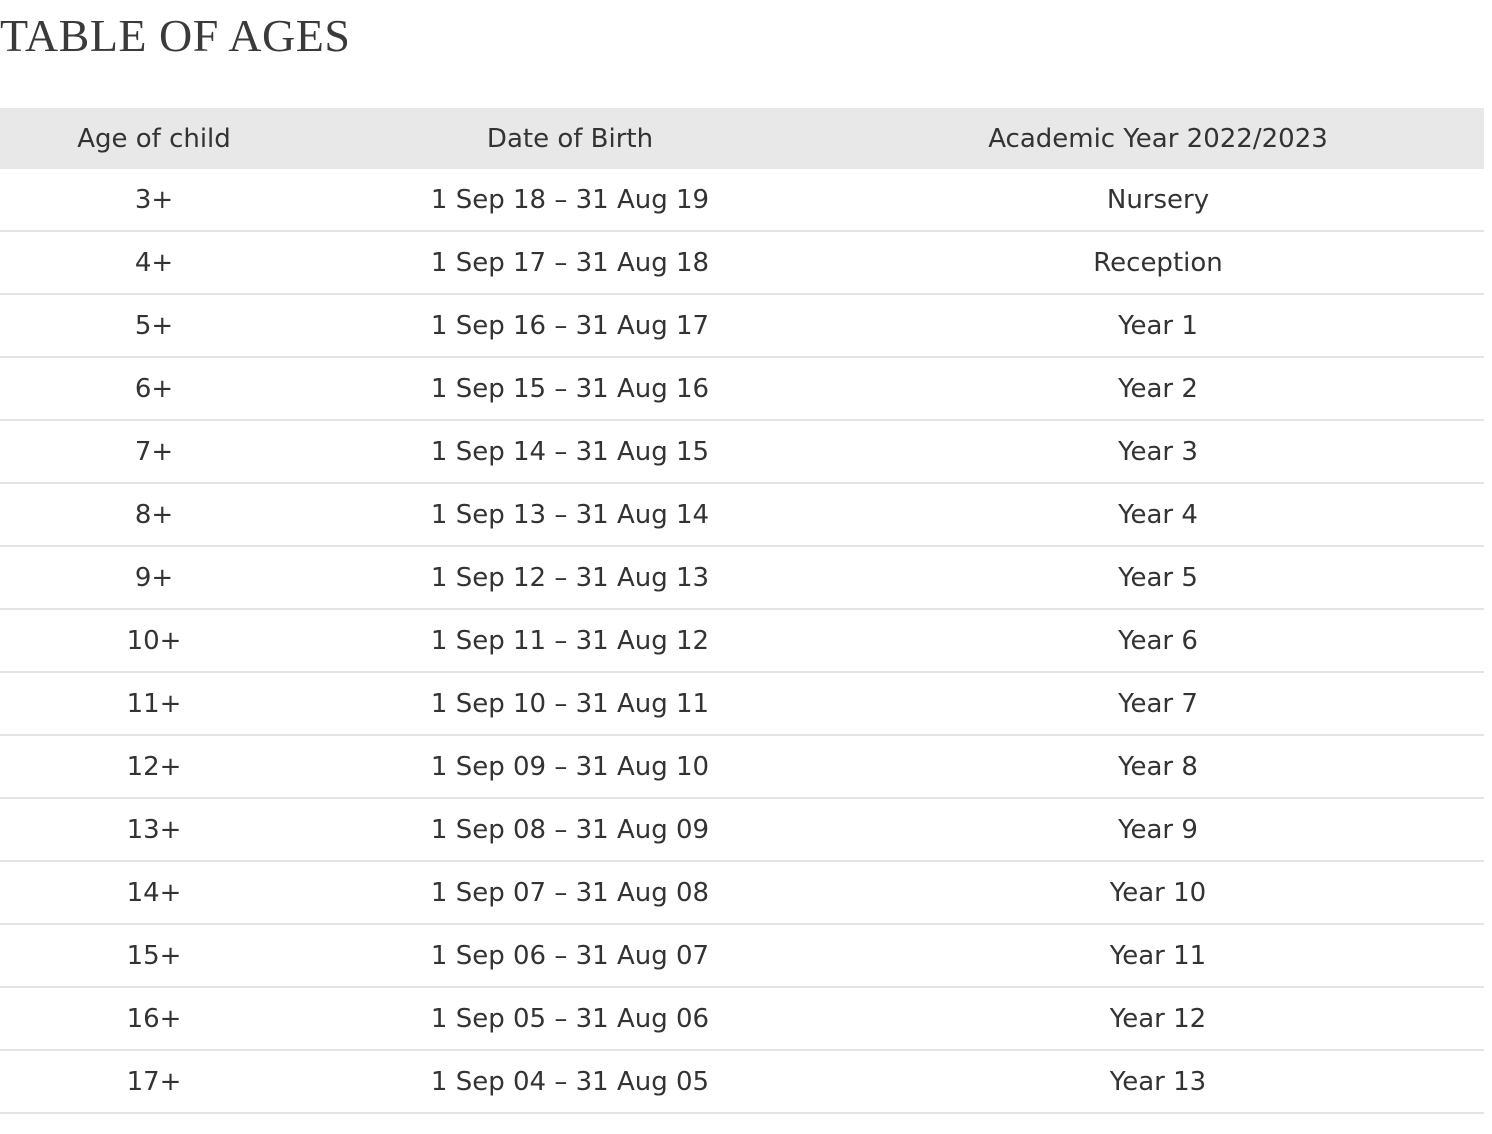 The width and height of the screenshot is (1492, 1134). Describe the element at coordinates (742, 640) in the screenshot. I see `table-row: 10+ 1 Sep 11 – 31 Aug 12 Year 6` at that location.